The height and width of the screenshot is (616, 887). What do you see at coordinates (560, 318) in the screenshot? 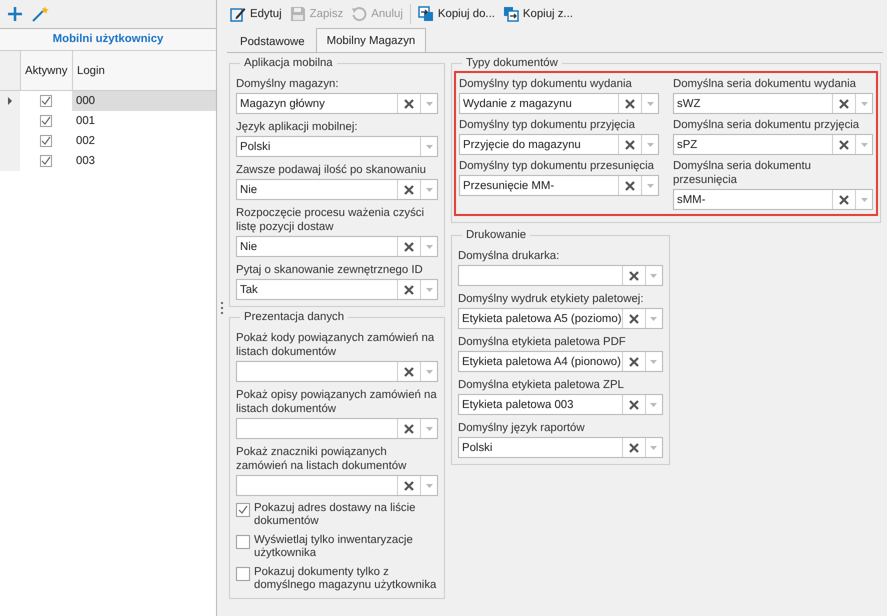
I see `dropdown-field: Etykieta paletowa A5 (poziomo)` at bounding box center [560, 318].